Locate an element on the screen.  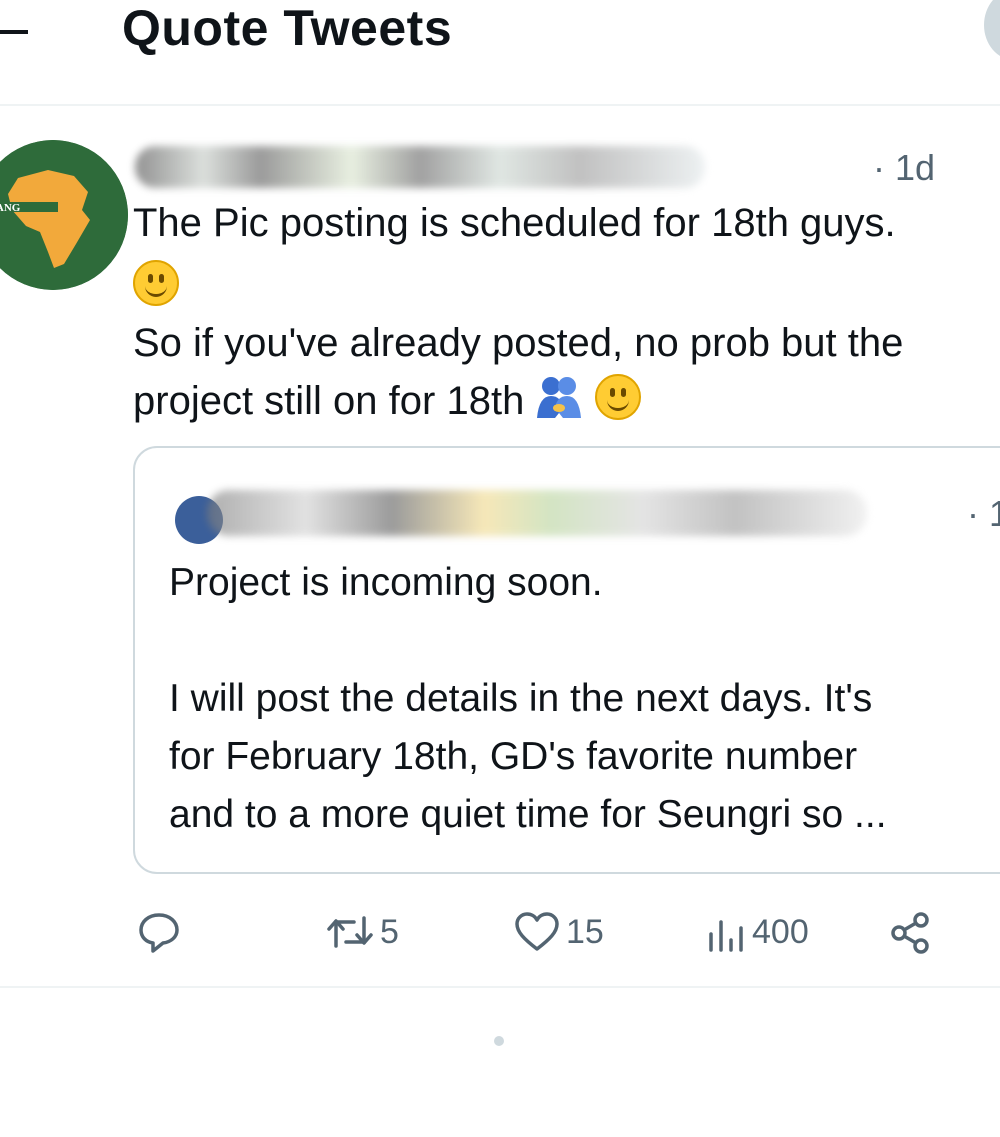
tweet-text-line-3-row: project still on for 18th is located at coordinates (566, 401).